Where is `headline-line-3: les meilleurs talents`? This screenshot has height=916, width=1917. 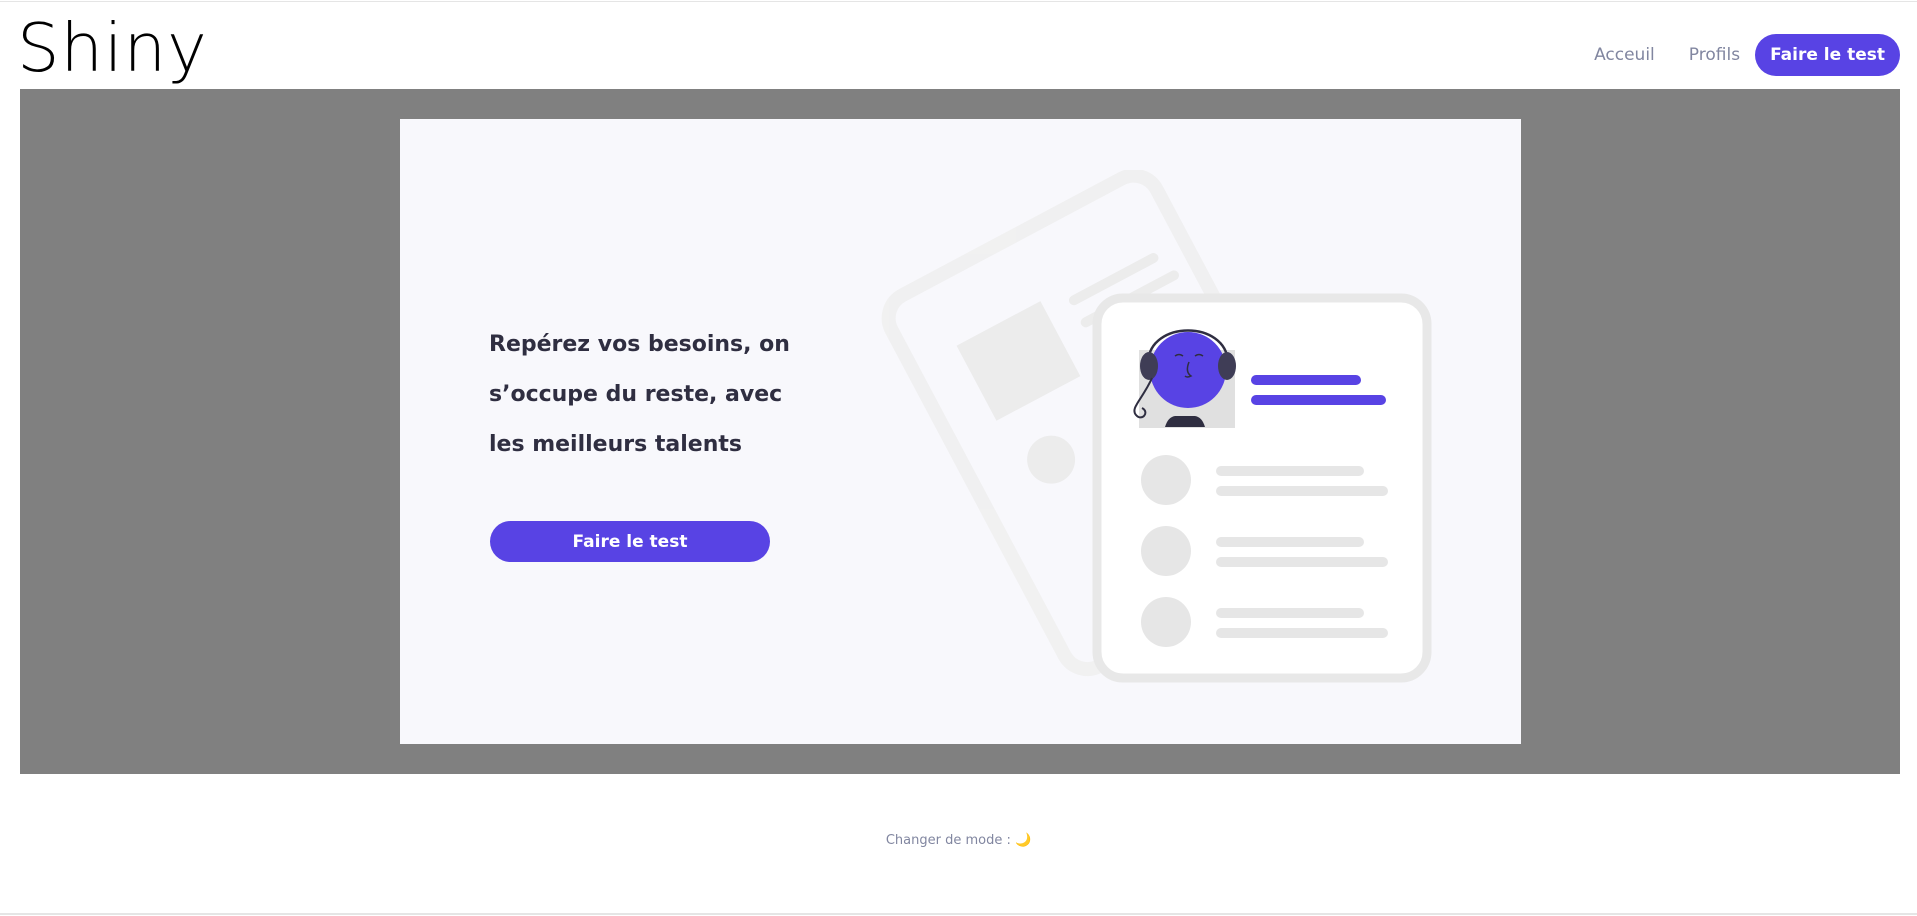
headline-line-3: les meilleurs talents is located at coordinates (615, 444).